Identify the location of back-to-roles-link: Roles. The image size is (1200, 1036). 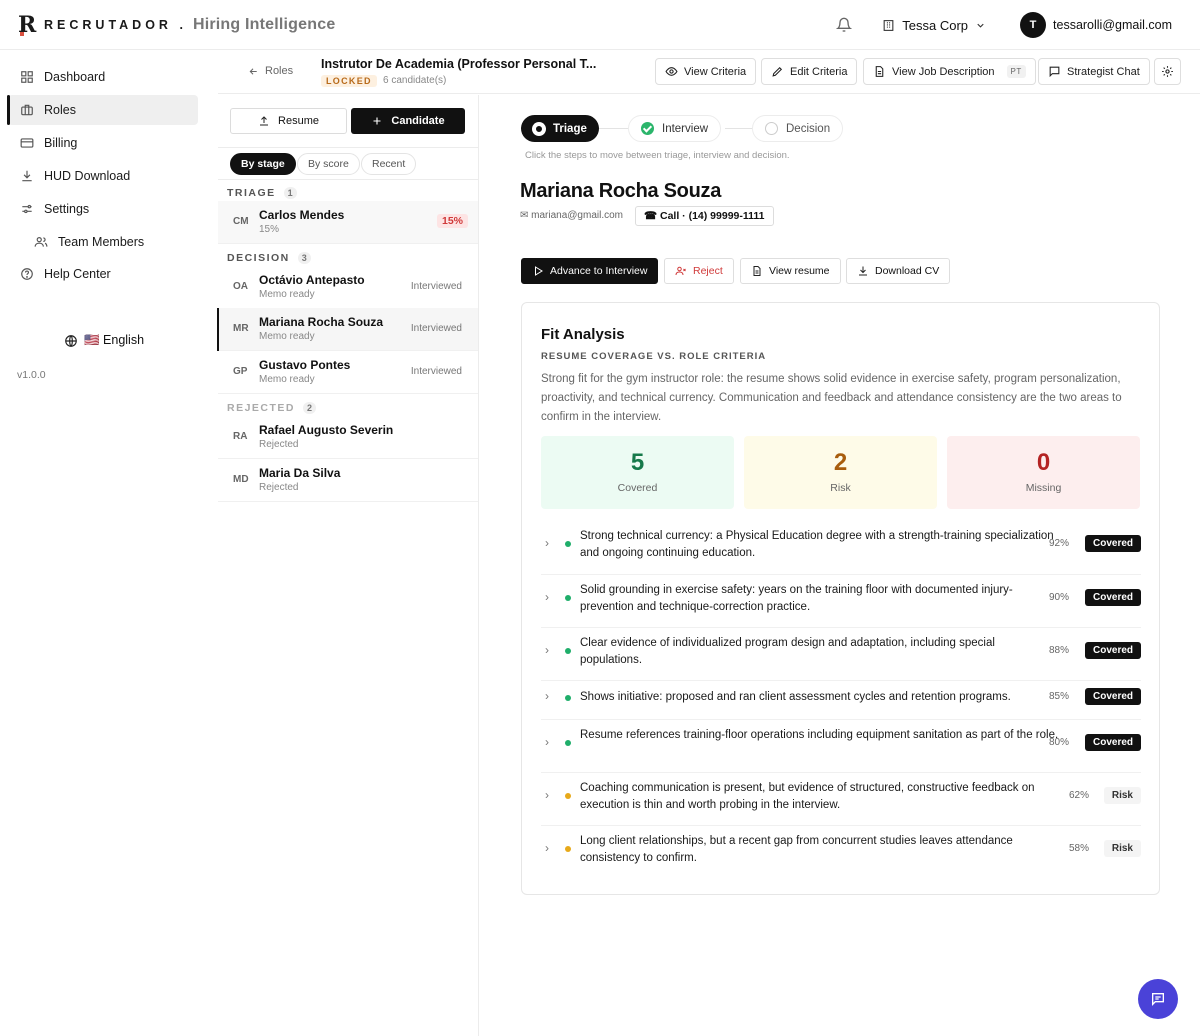
(270, 71).